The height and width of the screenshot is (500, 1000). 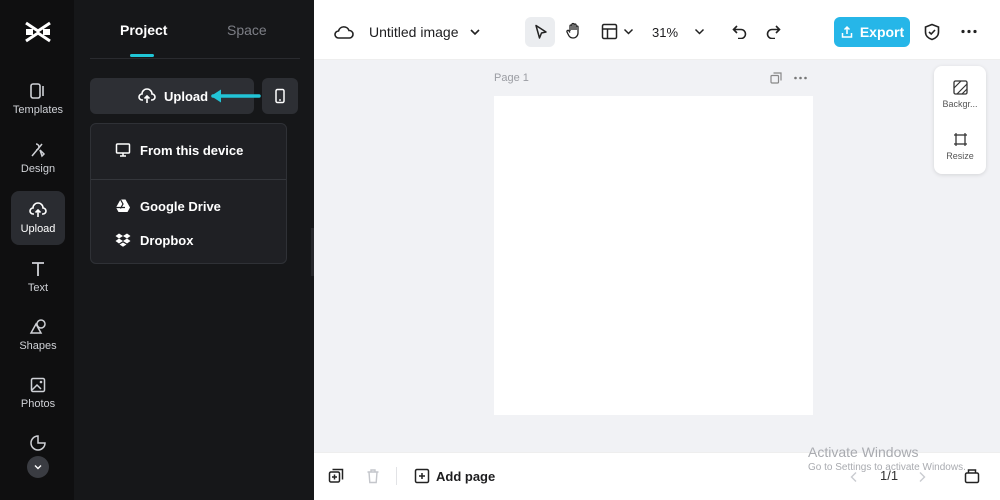 I want to click on rail-label: Text, so click(x=38, y=288).